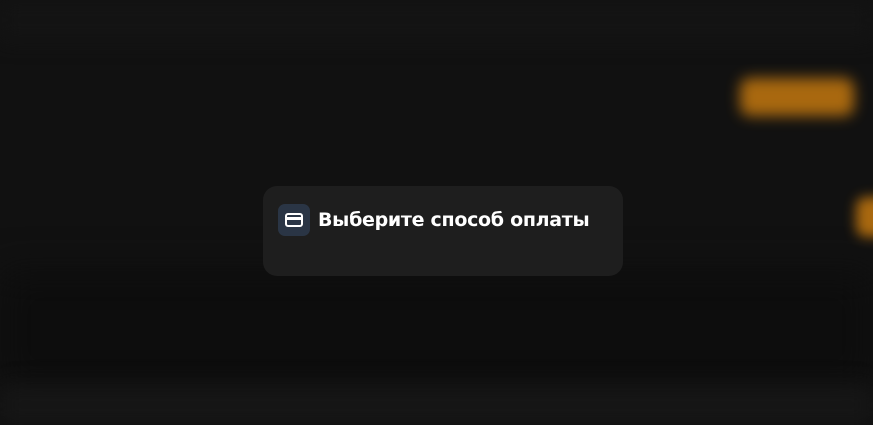  I want to click on modal-header: Выберите способ оплаты, so click(434, 220).